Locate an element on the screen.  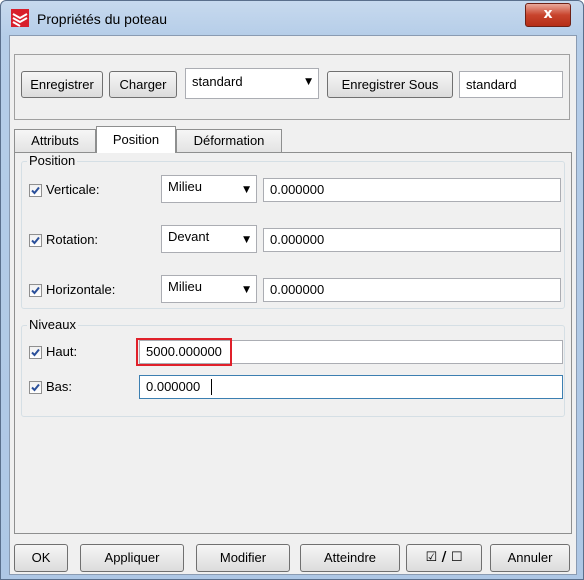
close-icon: x is located at coordinates (548, 14).